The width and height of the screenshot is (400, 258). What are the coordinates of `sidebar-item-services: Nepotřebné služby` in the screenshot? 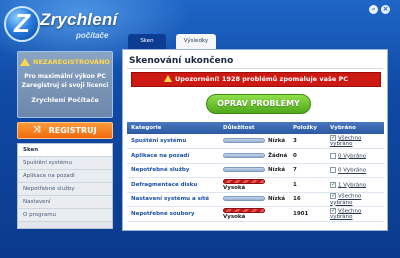 It's located at (65, 189).